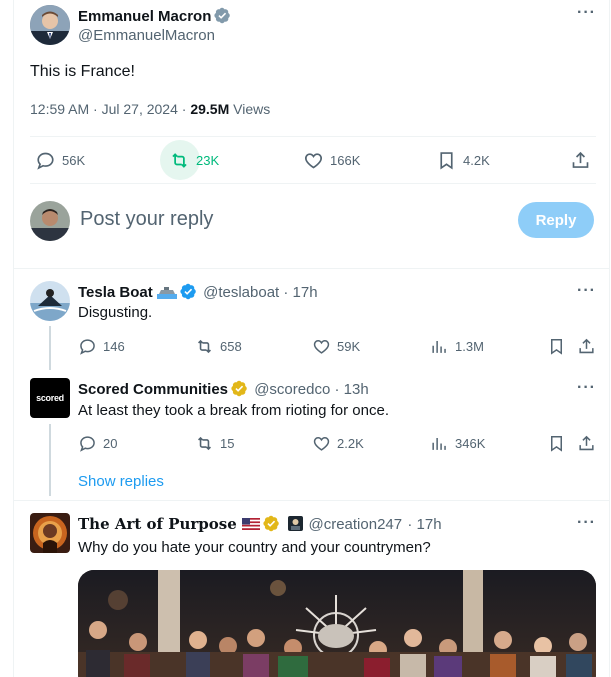 This screenshot has width=611, height=677. What do you see at coordinates (227, 443) in the screenshot?
I see `repost-count: 15` at bounding box center [227, 443].